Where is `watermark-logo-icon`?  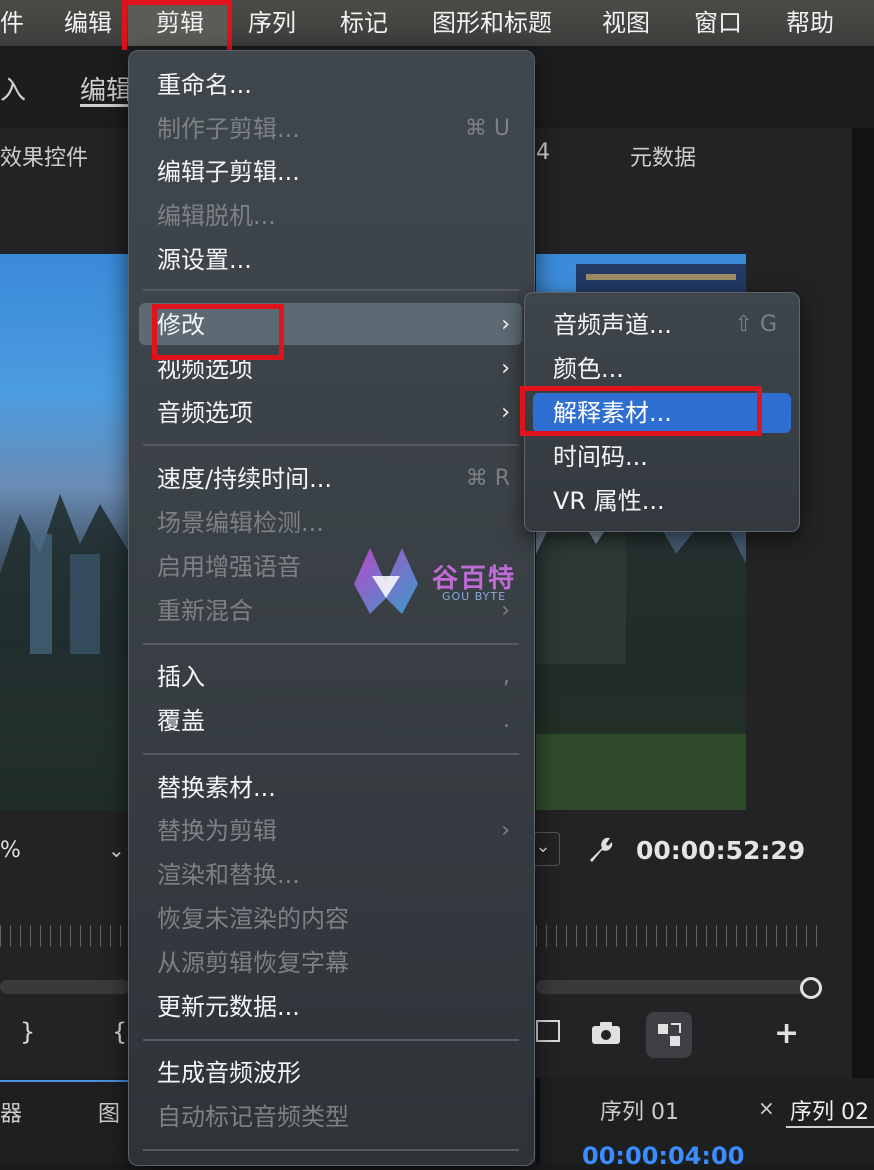
watermark-logo-icon is located at coordinates (386, 581).